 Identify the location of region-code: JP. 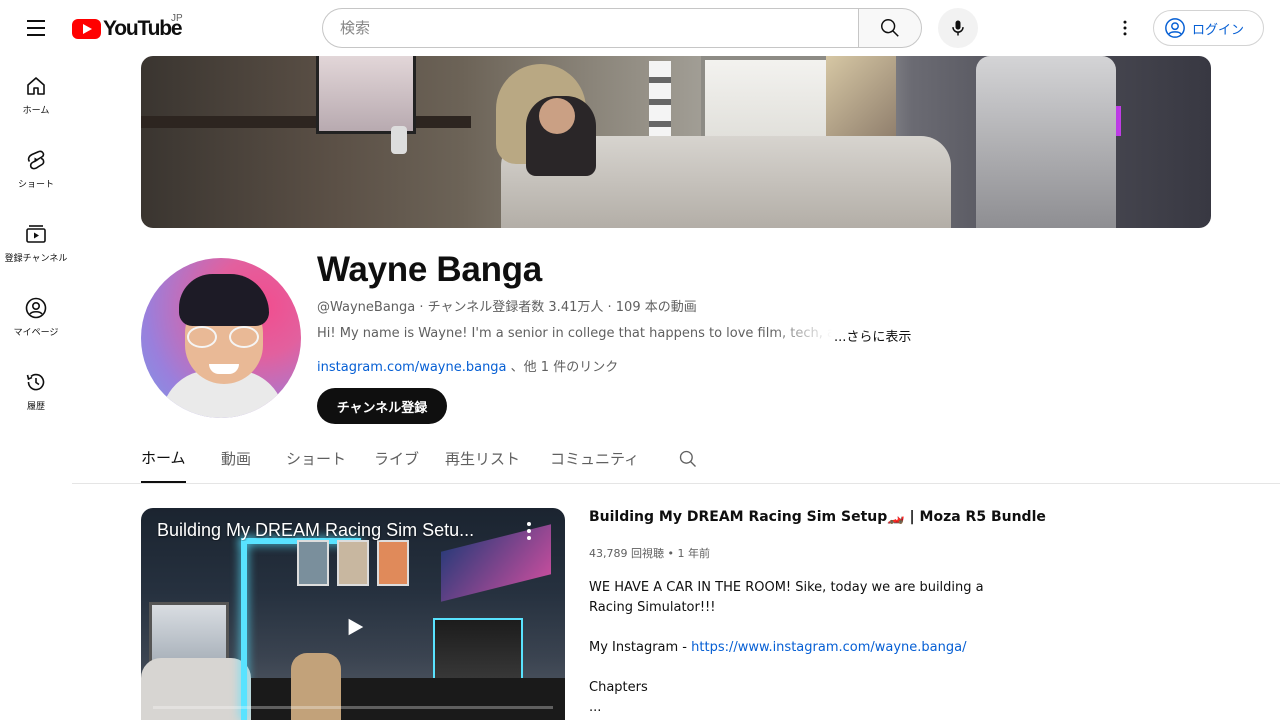
(177, 18).